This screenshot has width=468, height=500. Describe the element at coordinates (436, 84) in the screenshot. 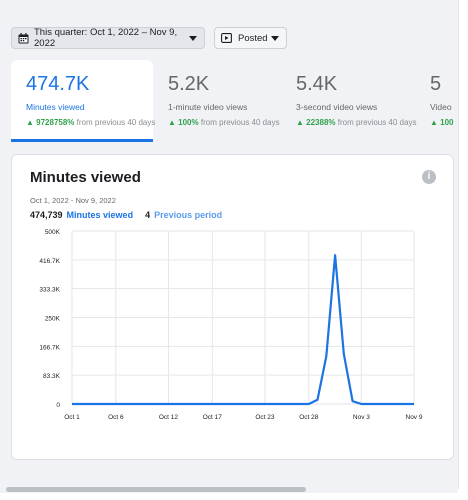

I see `metric-value: 5` at that location.